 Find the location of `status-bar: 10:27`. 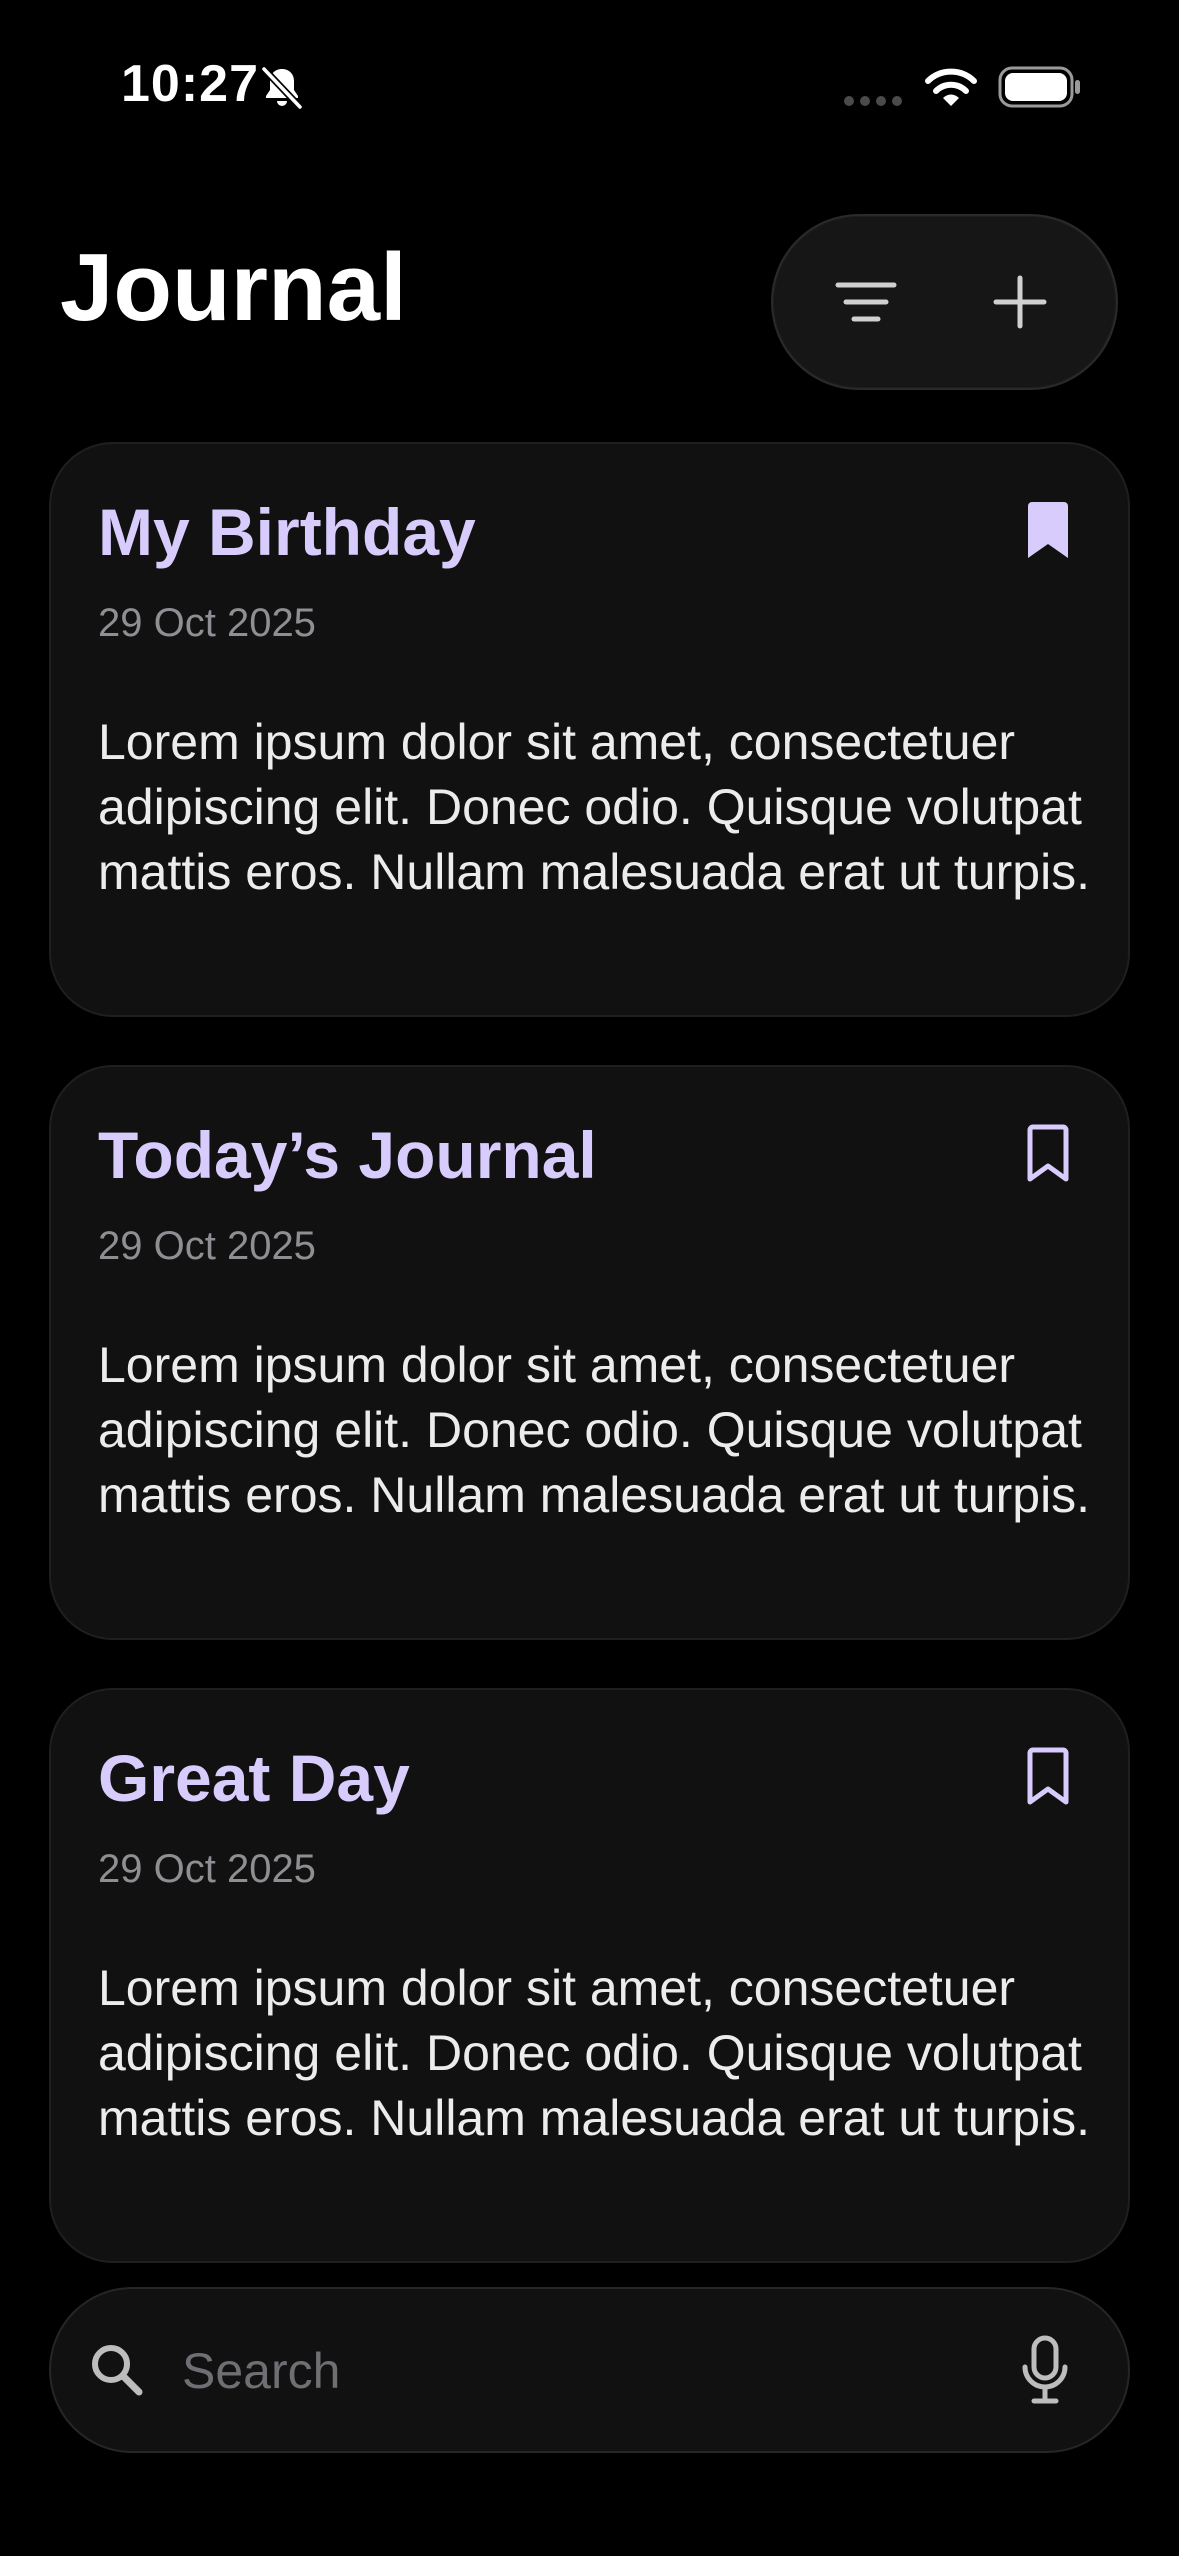

status-bar: 10:27 is located at coordinates (589, 87).